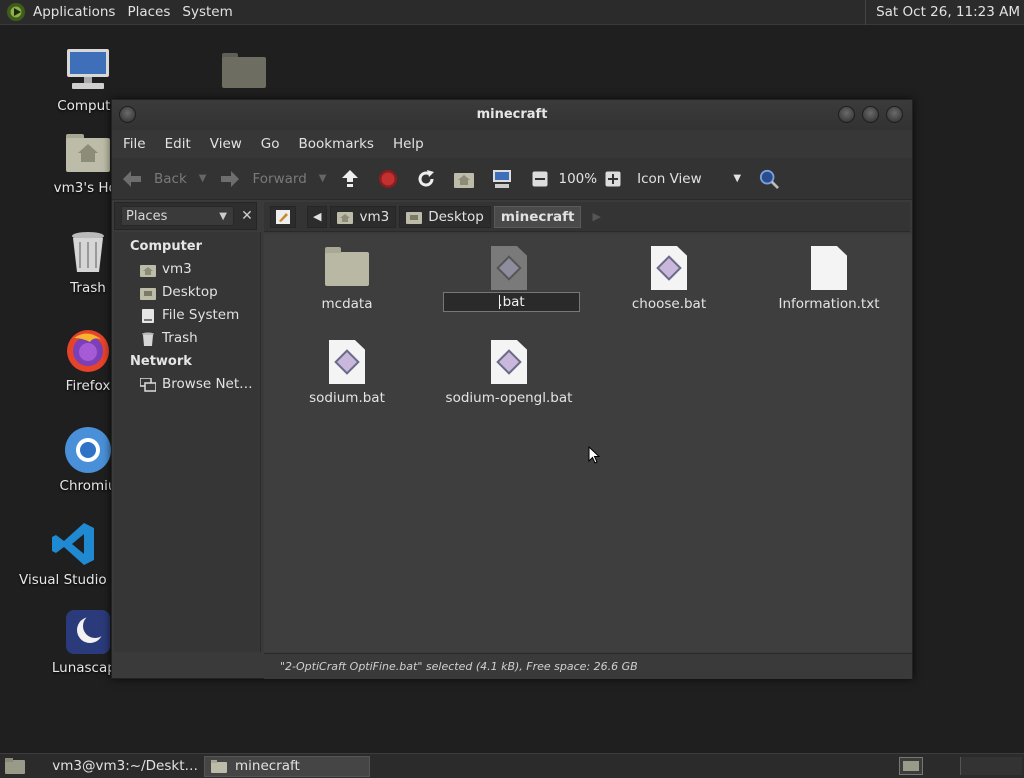 The width and height of the screenshot is (1024, 778). What do you see at coordinates (846, 114) in the screenshot?
I see `minimize-button` at bounding box center [846, 114].